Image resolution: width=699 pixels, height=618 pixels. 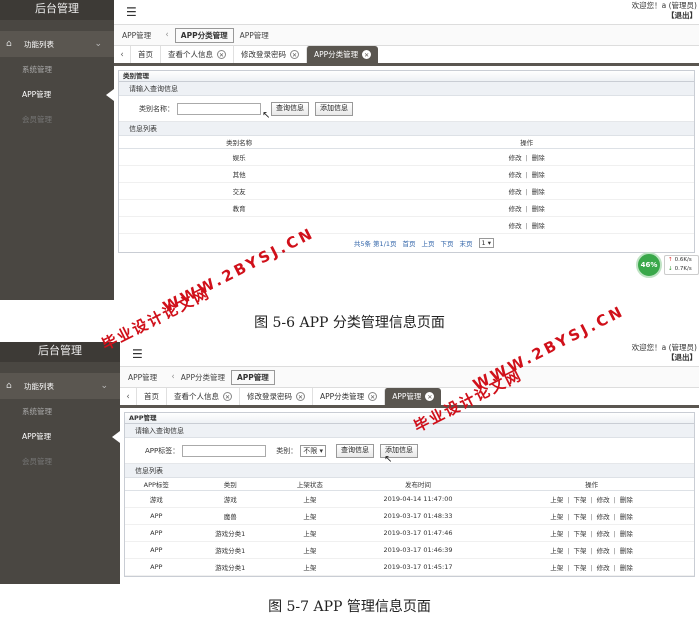 What do you see at coordinates (254, 35) in the screenshot?
I see `breadcrumb-app-2: APP管理` at bounding box center [254, 35].